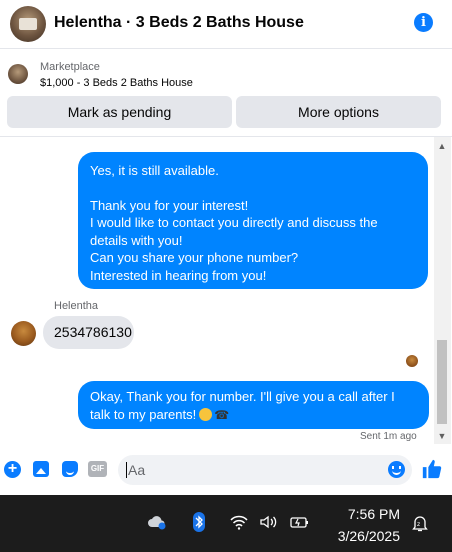 The height and width of the screenshot is (552, 452). What do you see at coordinates (423, 22) in the screenshot?
I see `info-icon: i` at bounding box center [423, 22].